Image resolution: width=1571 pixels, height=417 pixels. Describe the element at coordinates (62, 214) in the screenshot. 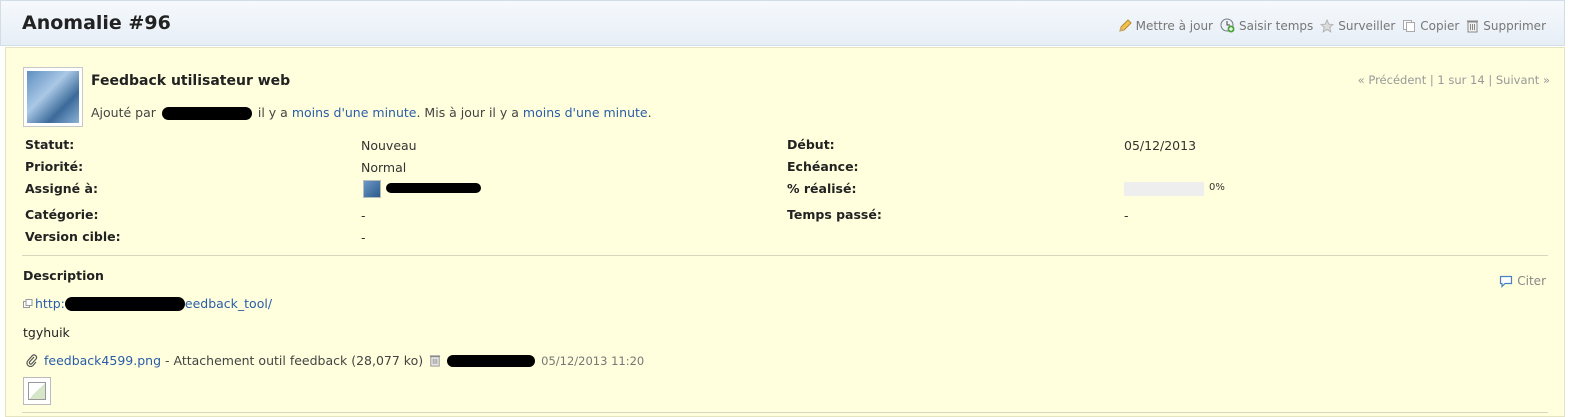

I see `category-label: Catégorie:` at that location.